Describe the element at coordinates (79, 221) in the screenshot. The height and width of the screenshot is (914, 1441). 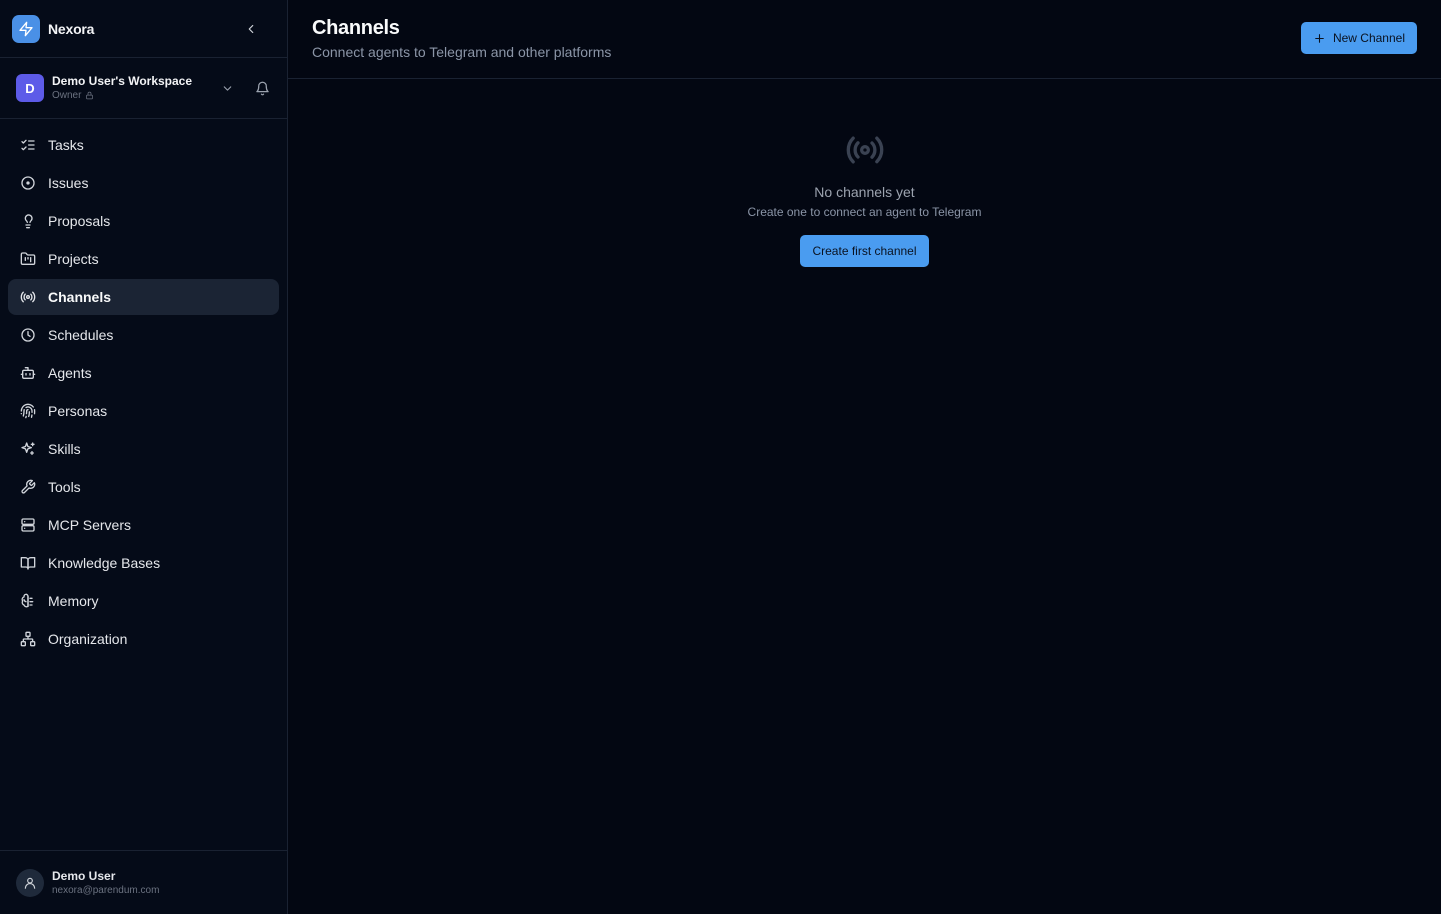
I see `sidebar-item-label: Proposals` at that location.